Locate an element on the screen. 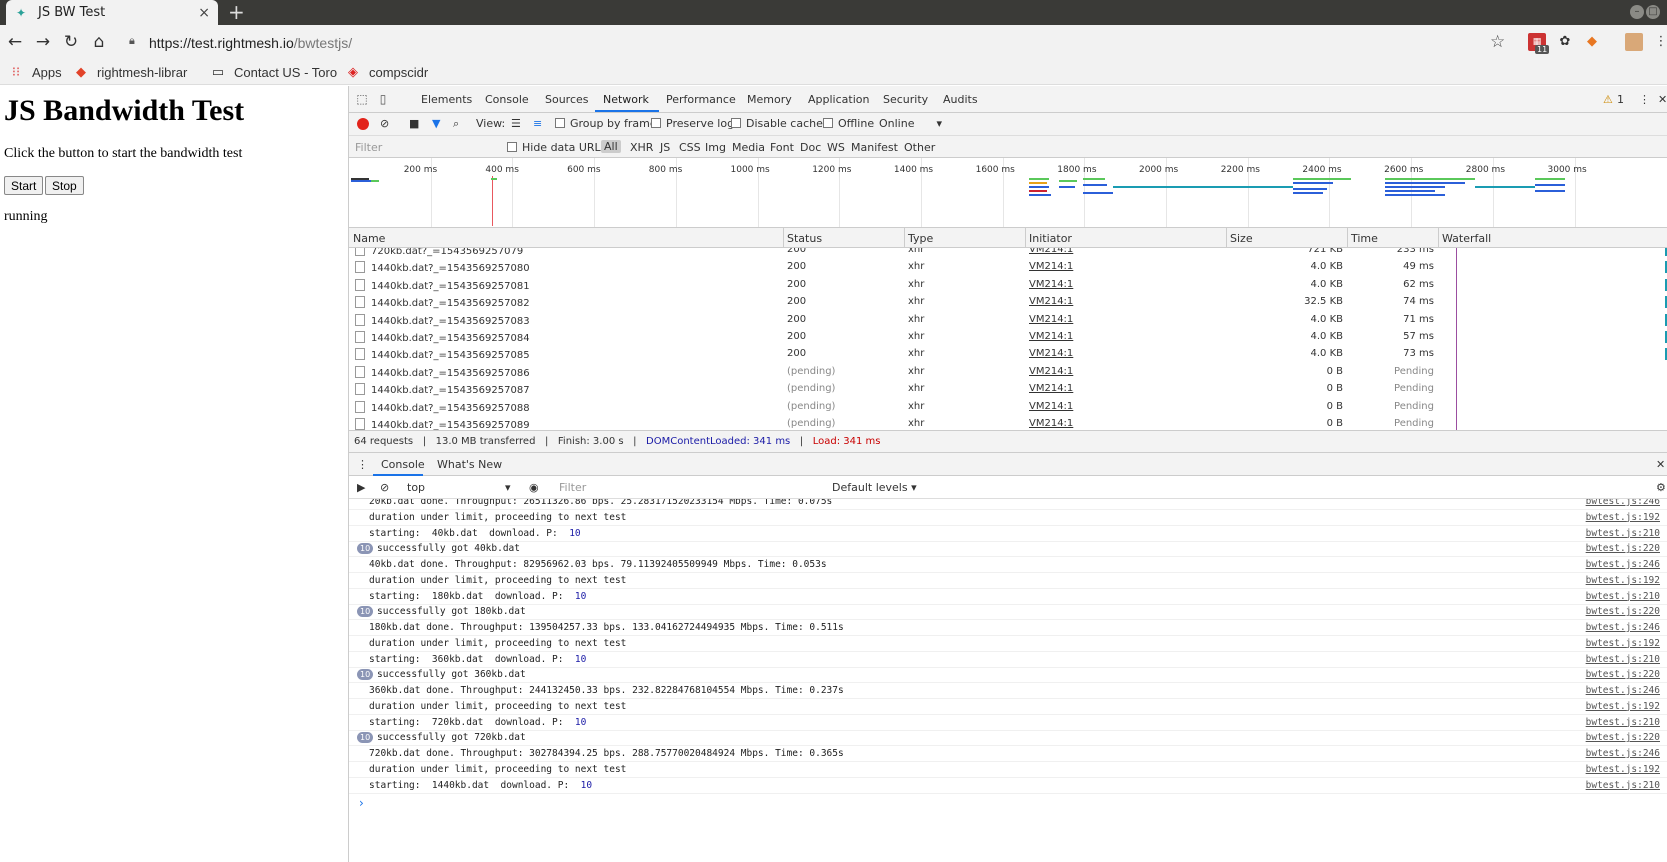  console-filter-input: Filter is located at coordinates (572, 487).